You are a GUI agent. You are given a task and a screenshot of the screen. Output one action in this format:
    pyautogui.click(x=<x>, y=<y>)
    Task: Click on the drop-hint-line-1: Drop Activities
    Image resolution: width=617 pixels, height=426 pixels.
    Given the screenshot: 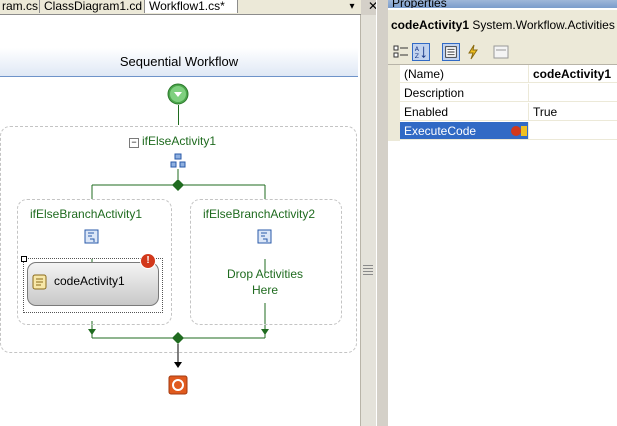 What is the action you would take?
    pyautogui.click(x=265, y=274)
    